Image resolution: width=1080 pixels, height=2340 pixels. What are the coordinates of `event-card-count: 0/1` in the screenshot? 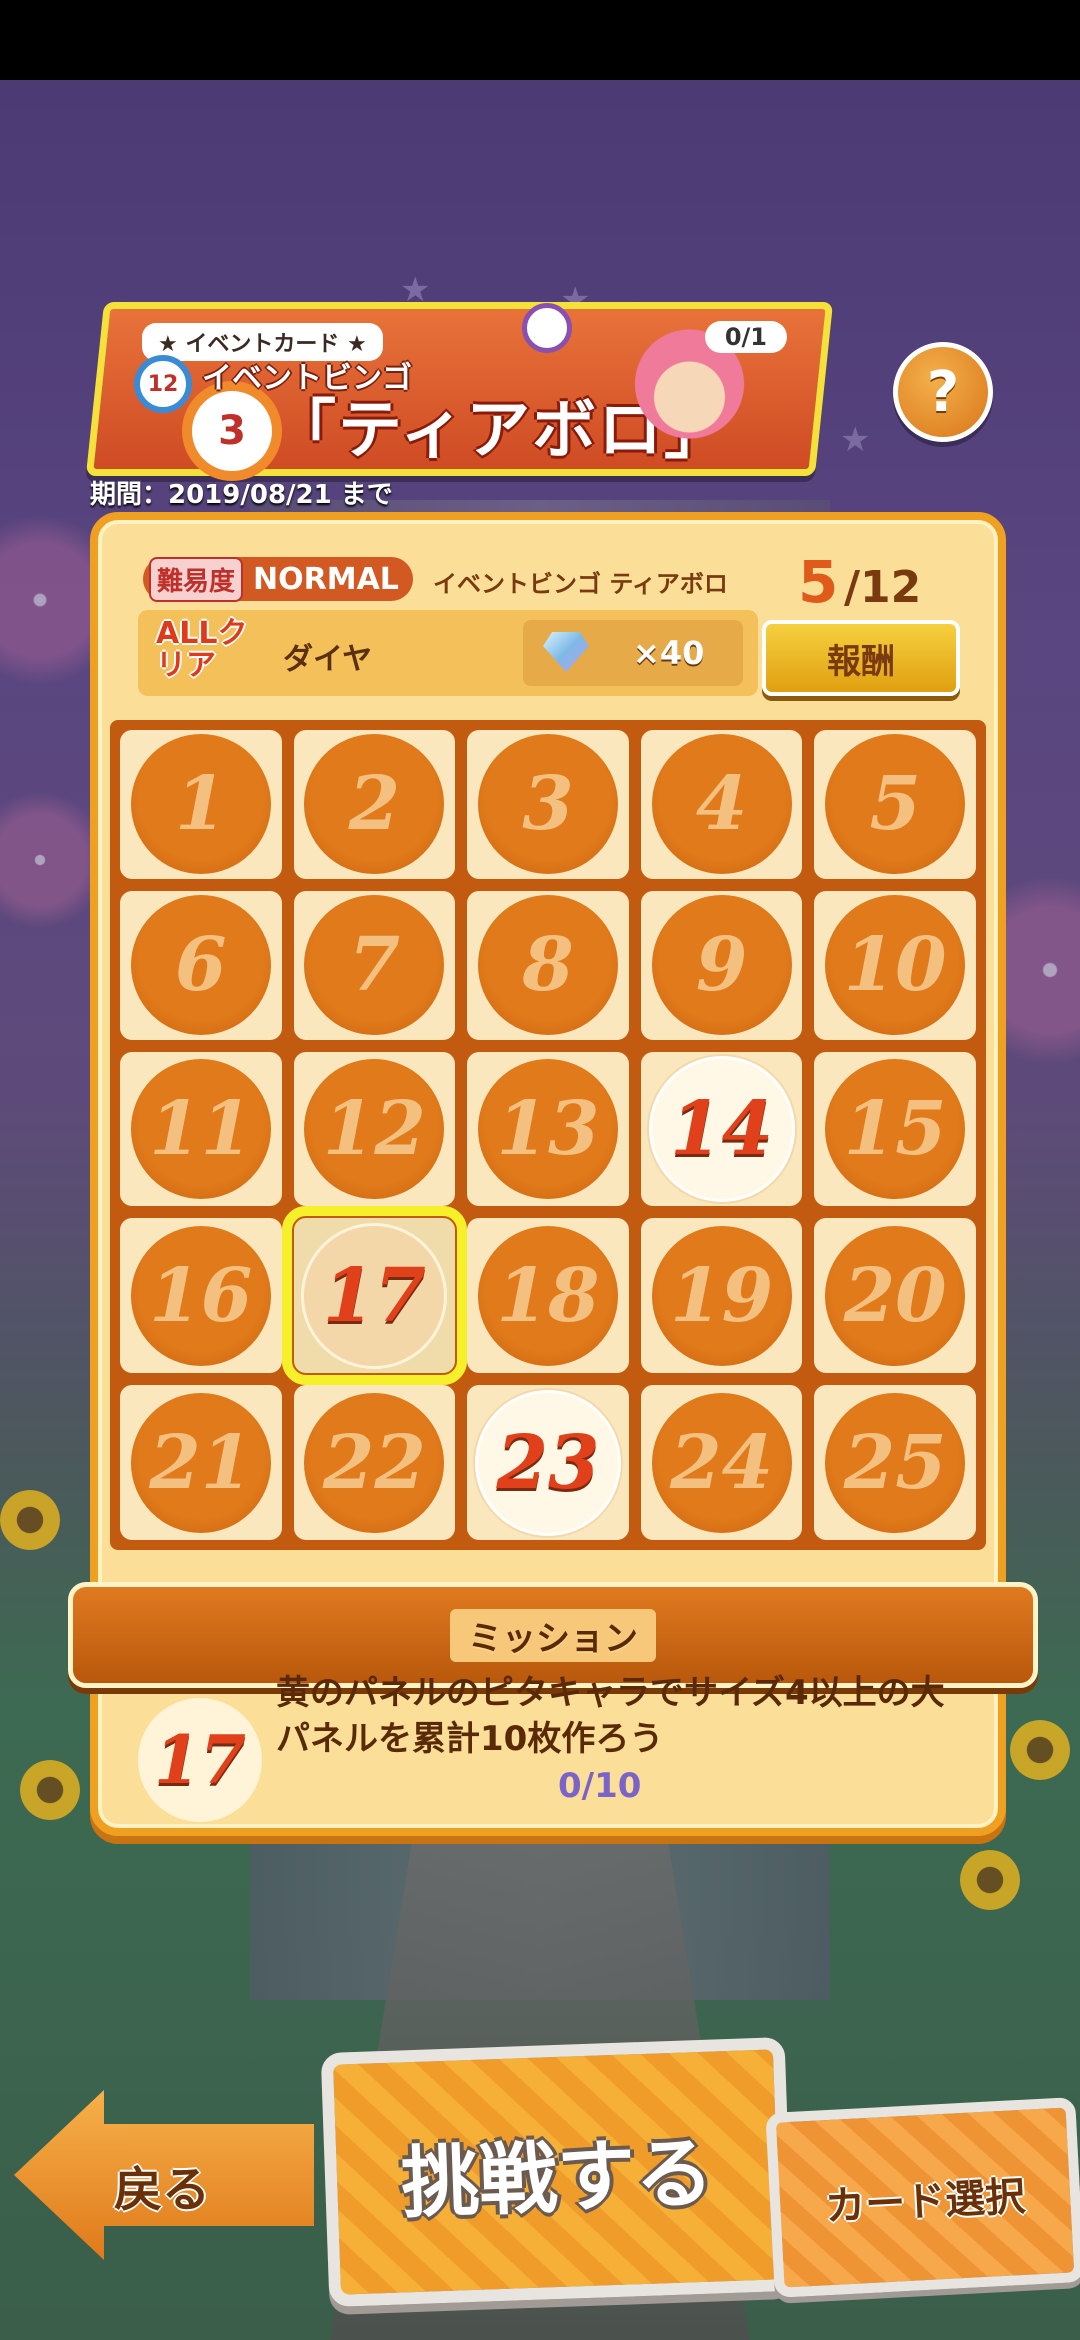 It's located at (745, 337).